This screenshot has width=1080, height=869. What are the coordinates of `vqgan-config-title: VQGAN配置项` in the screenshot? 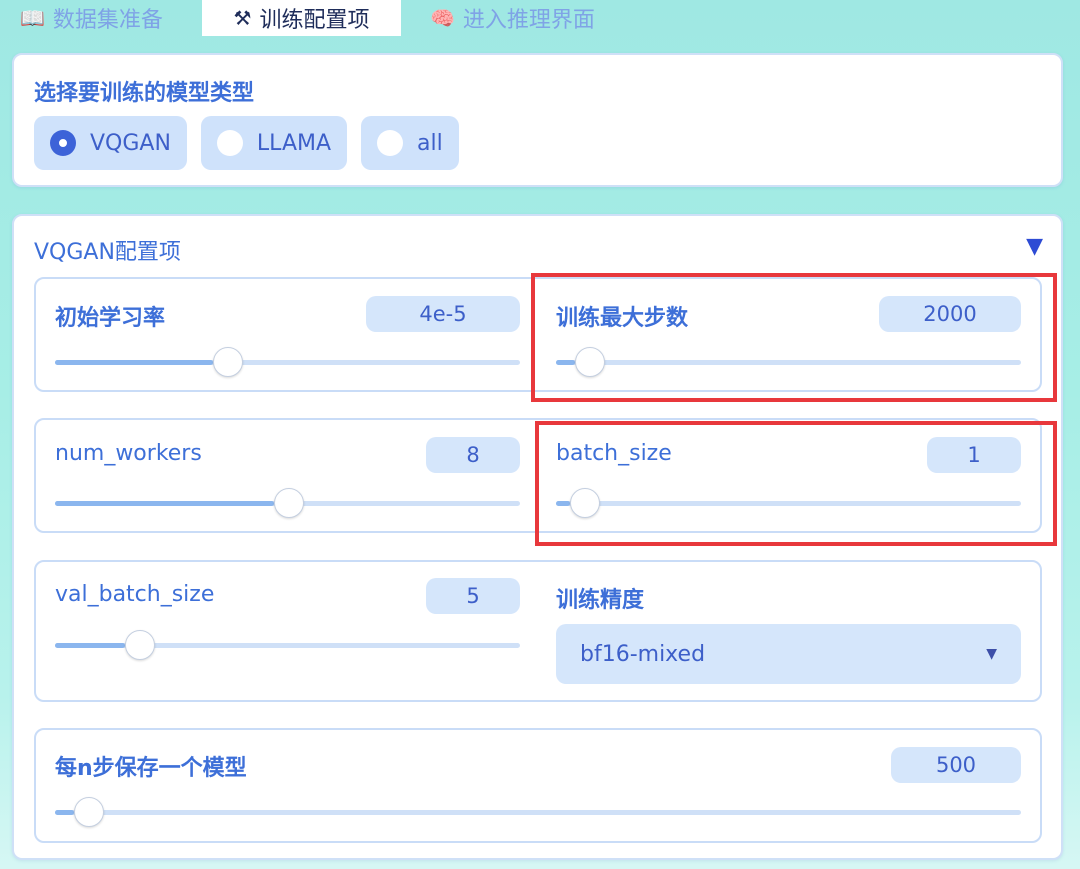 It's located at (107, 250).